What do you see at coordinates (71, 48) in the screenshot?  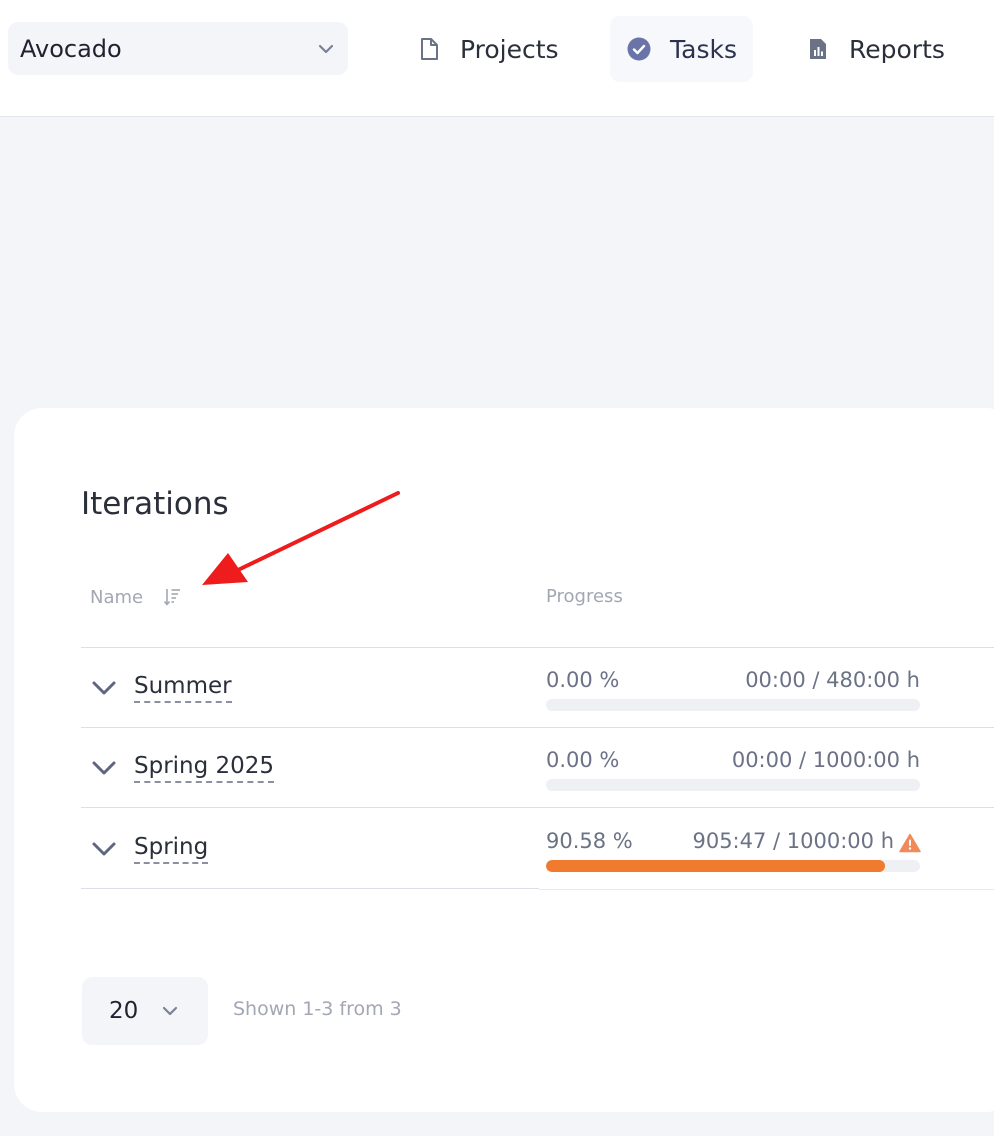 I see `workspace-label: Avocado` at bounding box center [71, 48].